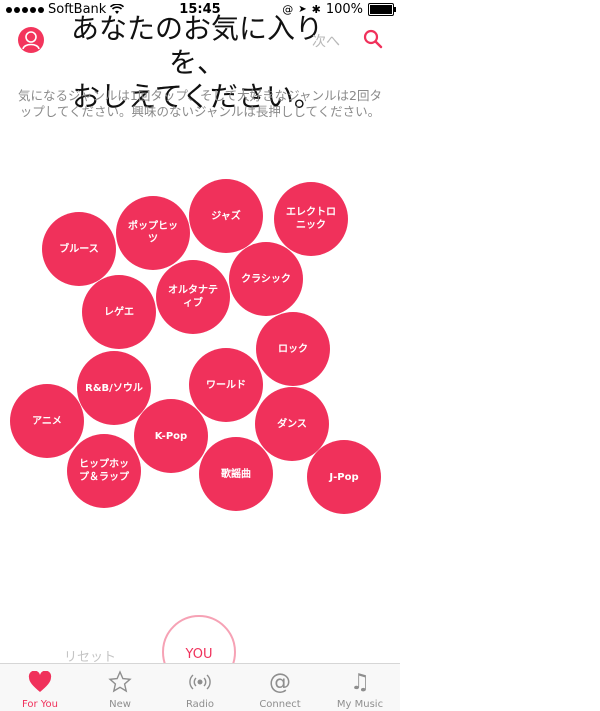  What do you see at coordinates (193, 297) in the screenshot?
I see `genre-bubble-alternative: オルタナティブ` at bounding box center [193, 297].